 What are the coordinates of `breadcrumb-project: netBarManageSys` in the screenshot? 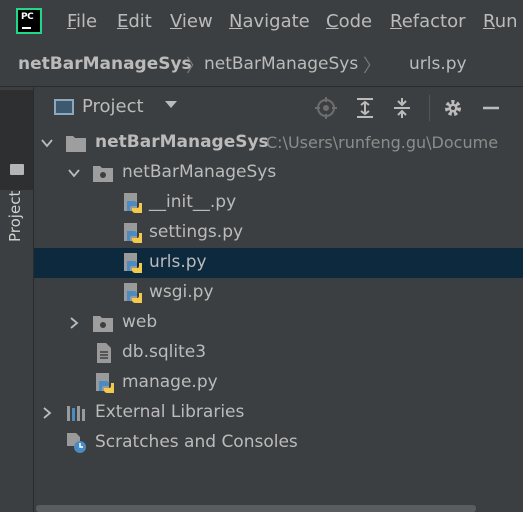 It's located at (105, 64).